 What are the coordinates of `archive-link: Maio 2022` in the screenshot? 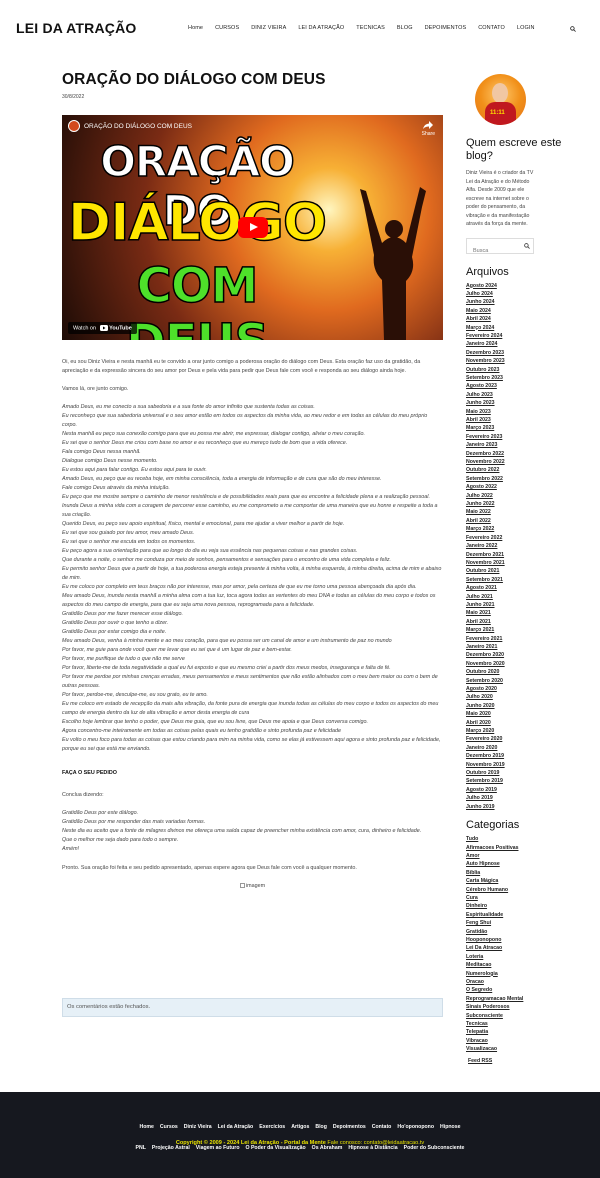 It's located at (526, 512).